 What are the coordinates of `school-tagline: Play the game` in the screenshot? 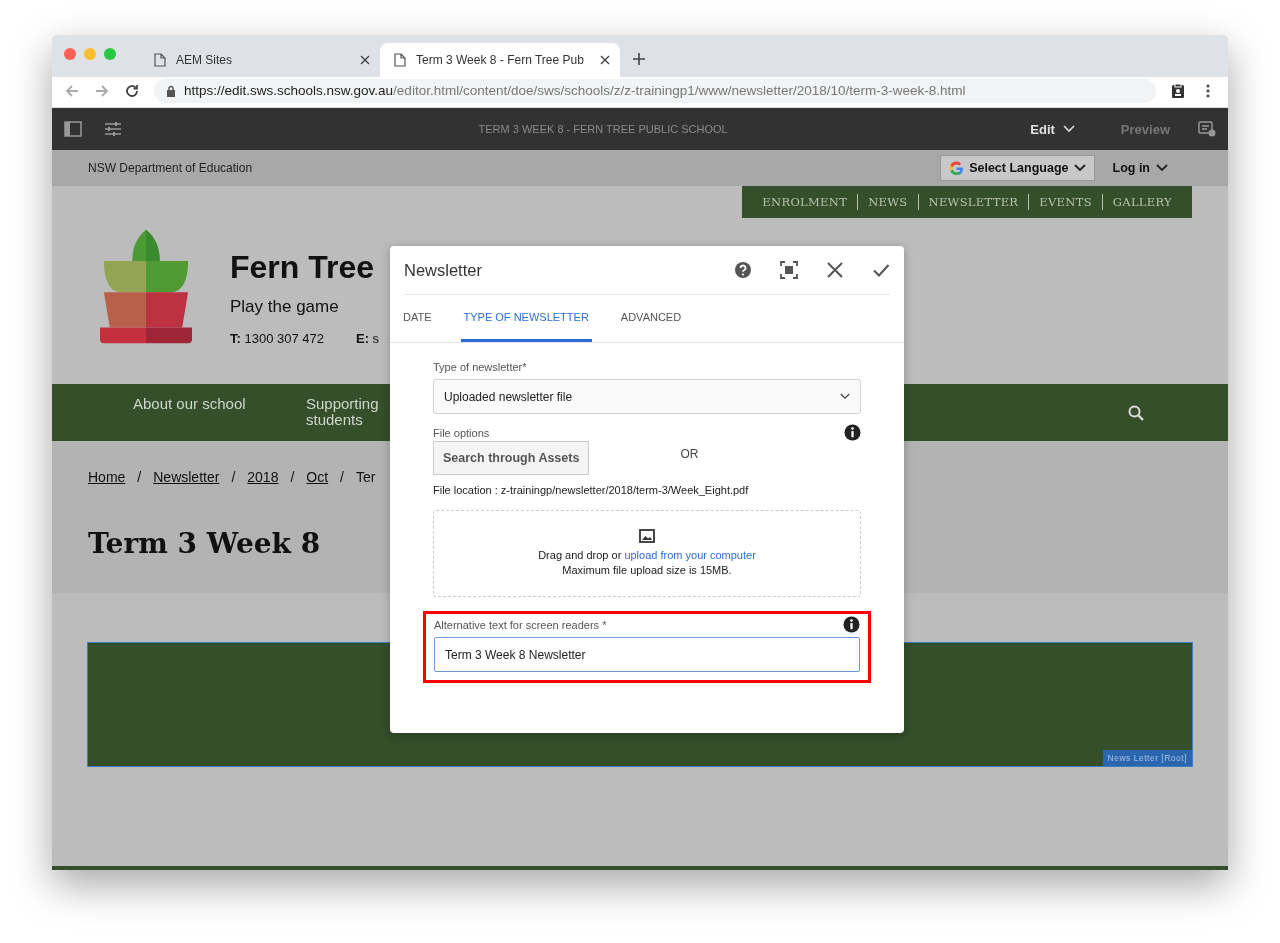 It's located at (285, 307).